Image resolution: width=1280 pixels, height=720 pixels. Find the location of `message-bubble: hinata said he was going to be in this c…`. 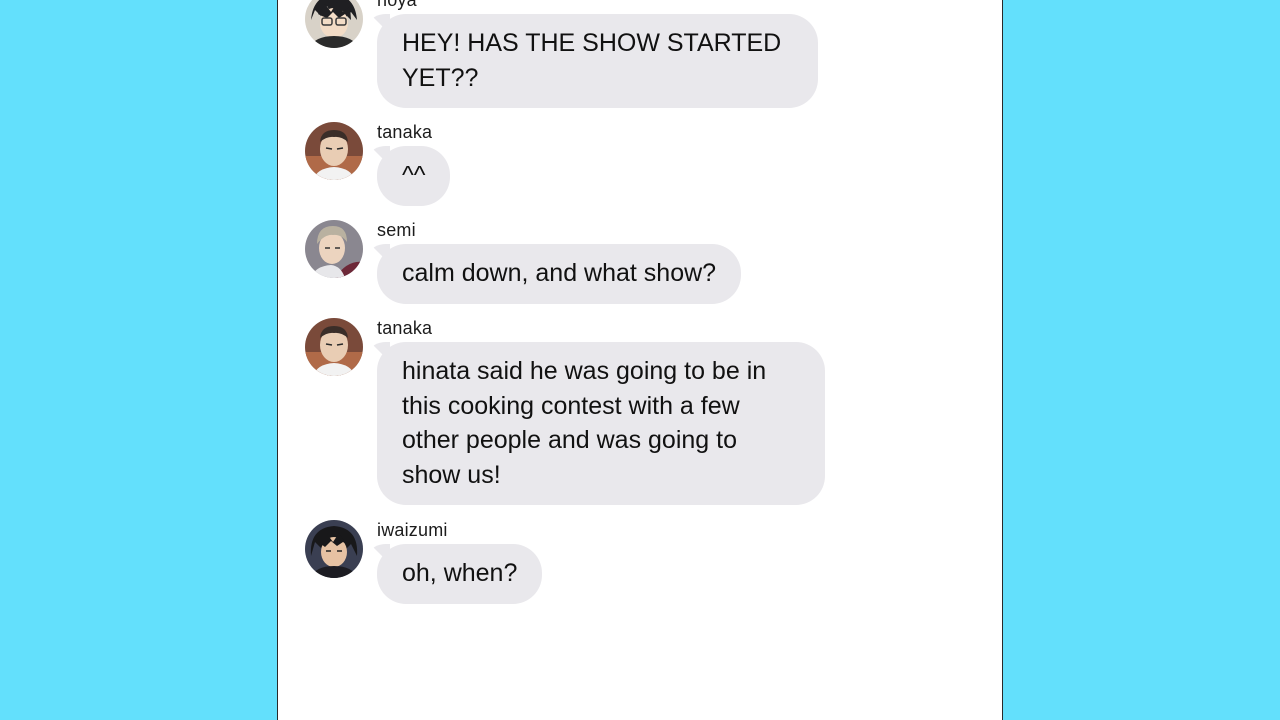

message-bubble: hinata said he was going to be in this c… is located at coordinates (601, 423).